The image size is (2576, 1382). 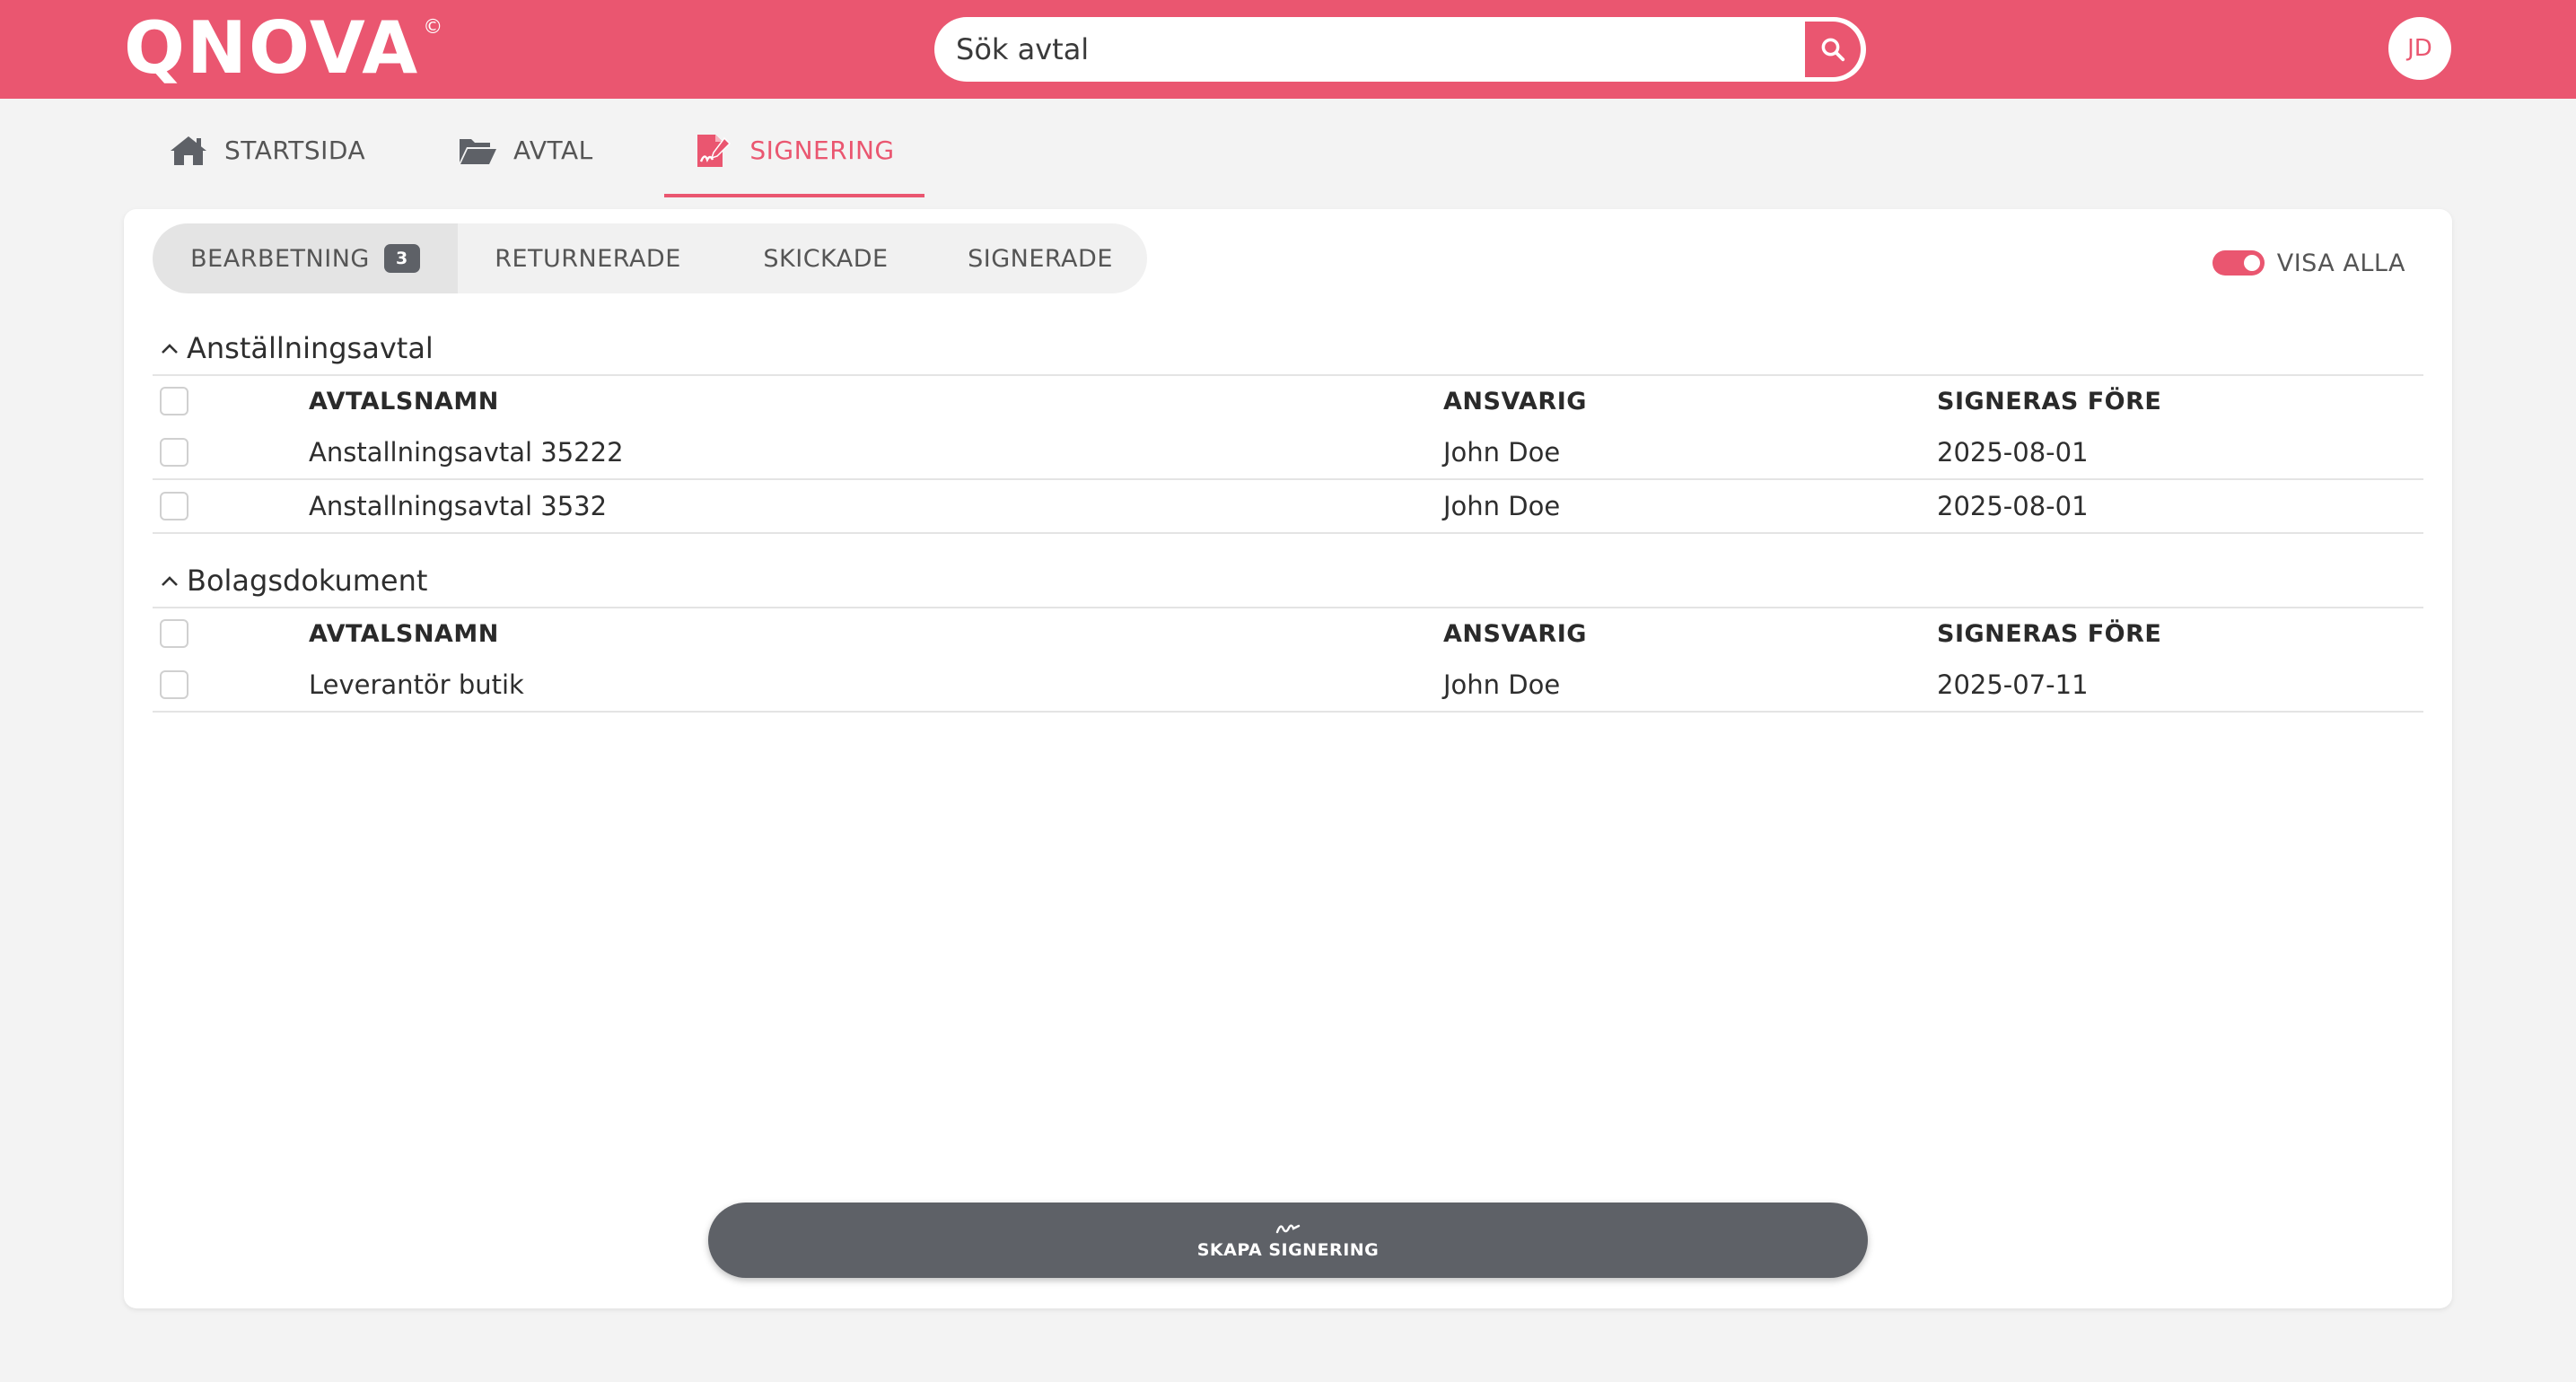 I want to click on group-title: Anställningsavtal, so click(x=310, y=348).